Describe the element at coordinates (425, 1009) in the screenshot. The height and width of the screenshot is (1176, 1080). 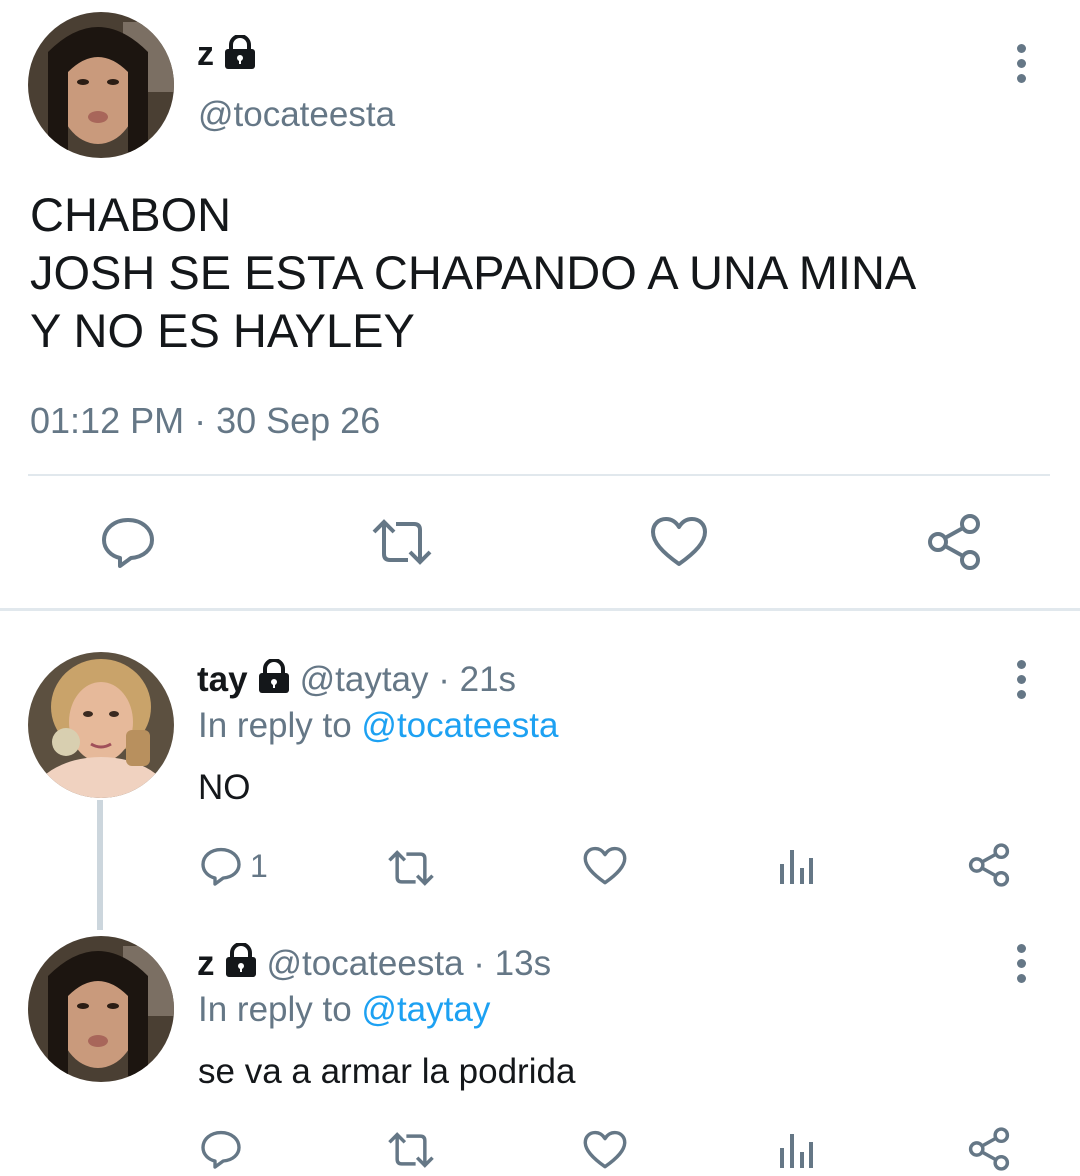
I see `reply-to-link: @taytay` at that location.